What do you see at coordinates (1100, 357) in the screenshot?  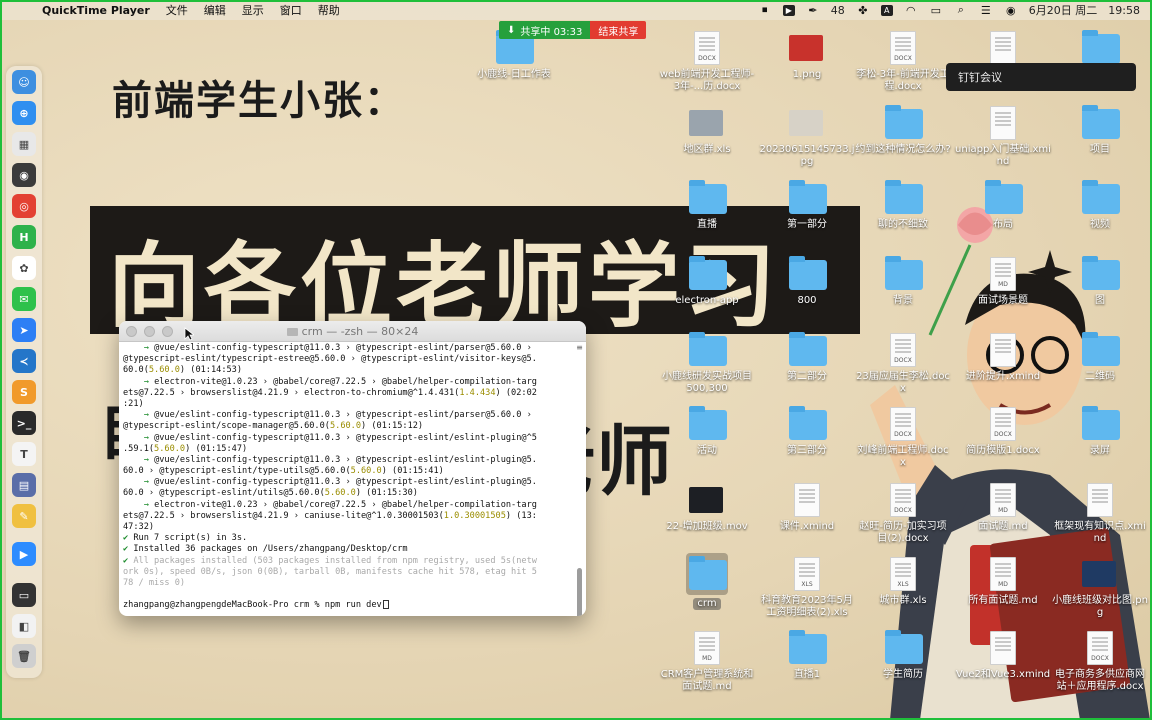 I see `desktop-item: 二维码` at bounding box center [1100, 357].